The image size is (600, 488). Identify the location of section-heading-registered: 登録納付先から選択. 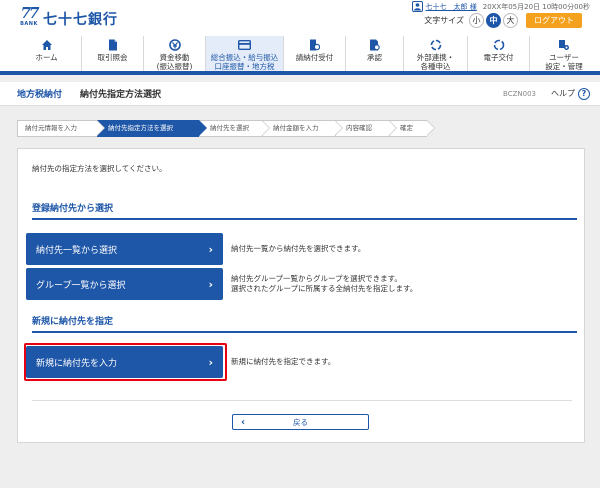
(304, 210).